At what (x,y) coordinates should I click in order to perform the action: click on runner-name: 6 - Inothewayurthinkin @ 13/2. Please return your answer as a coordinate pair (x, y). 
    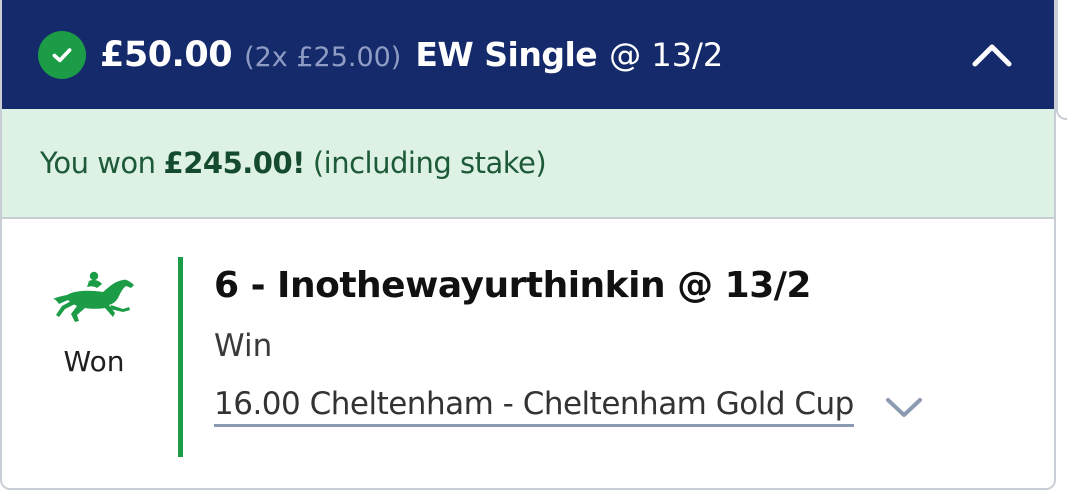
    Looking at the image, I should click on (512, 285).